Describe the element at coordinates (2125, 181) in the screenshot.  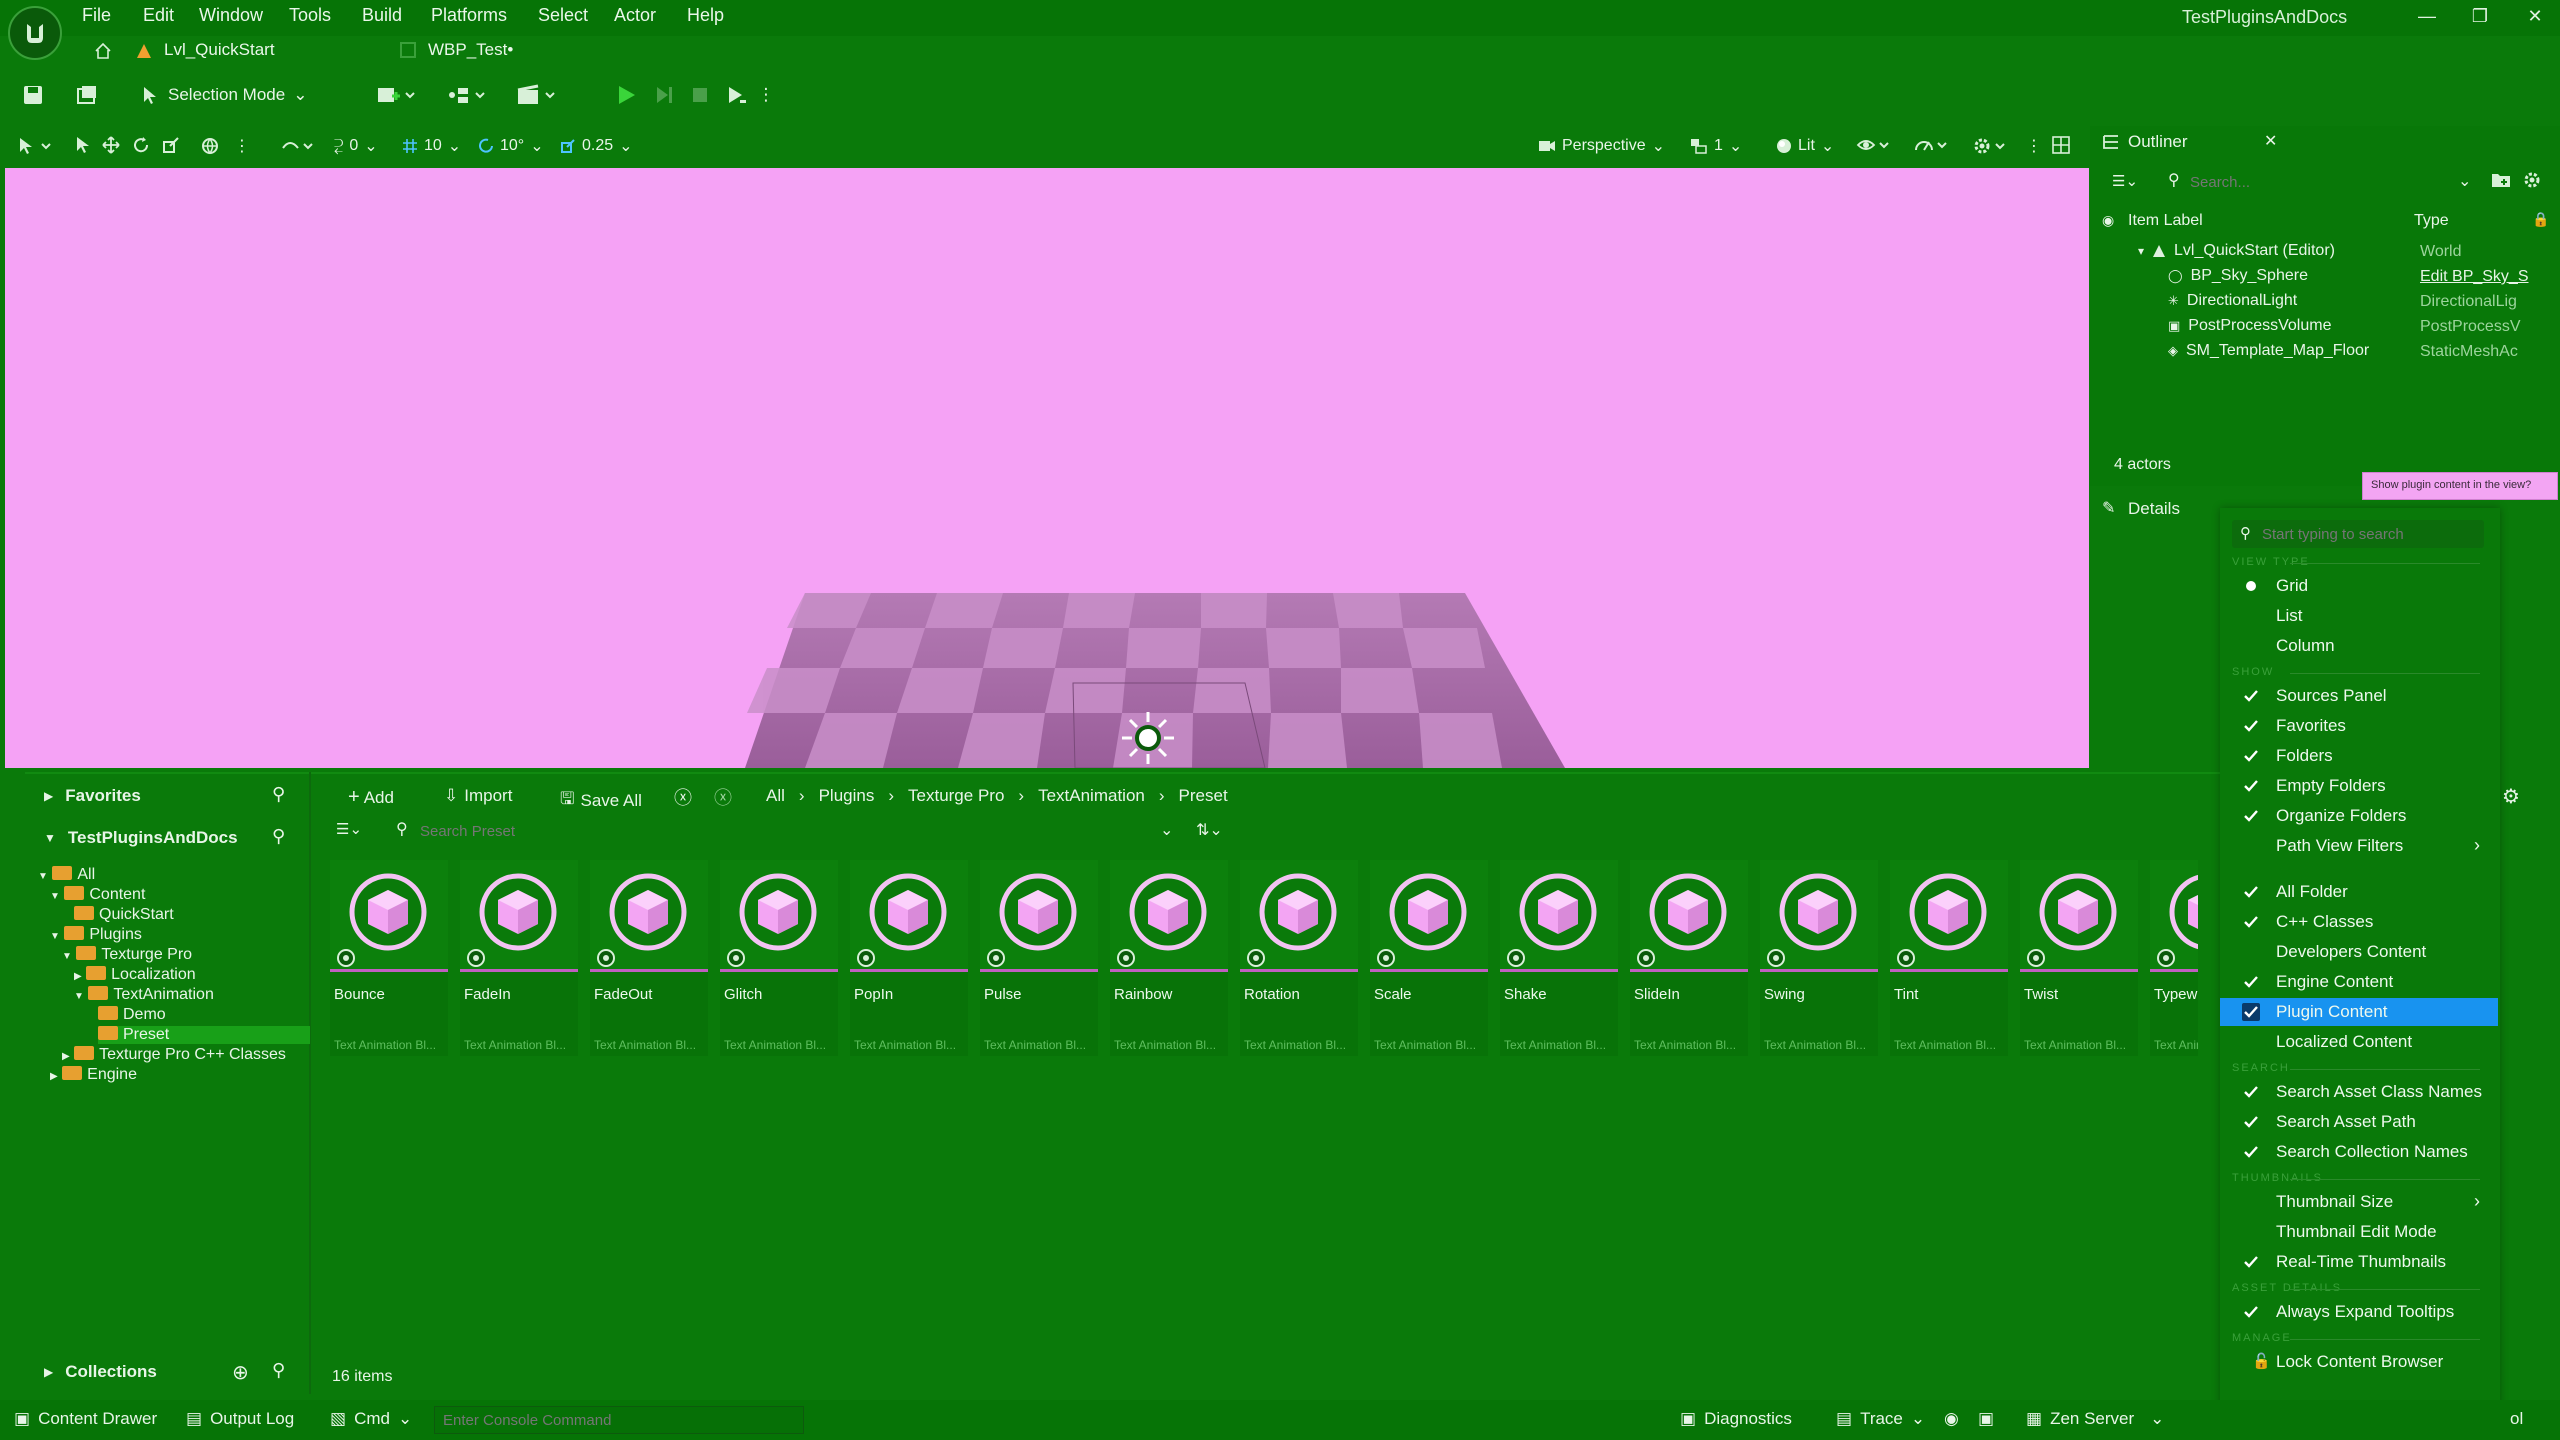
I see `outliner-filter-icon: ☰⌄` at that location.